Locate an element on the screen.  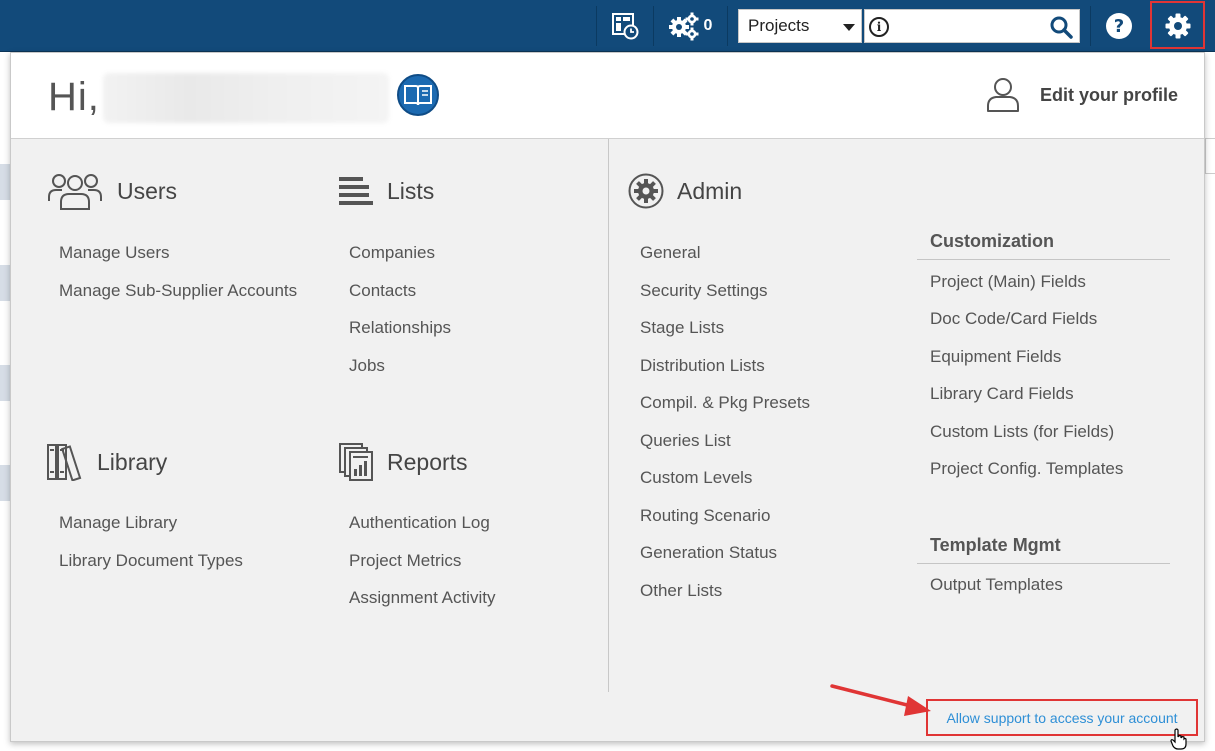
menu-link-project-metrics: Project Metrics is located at coordinates (405, 561).